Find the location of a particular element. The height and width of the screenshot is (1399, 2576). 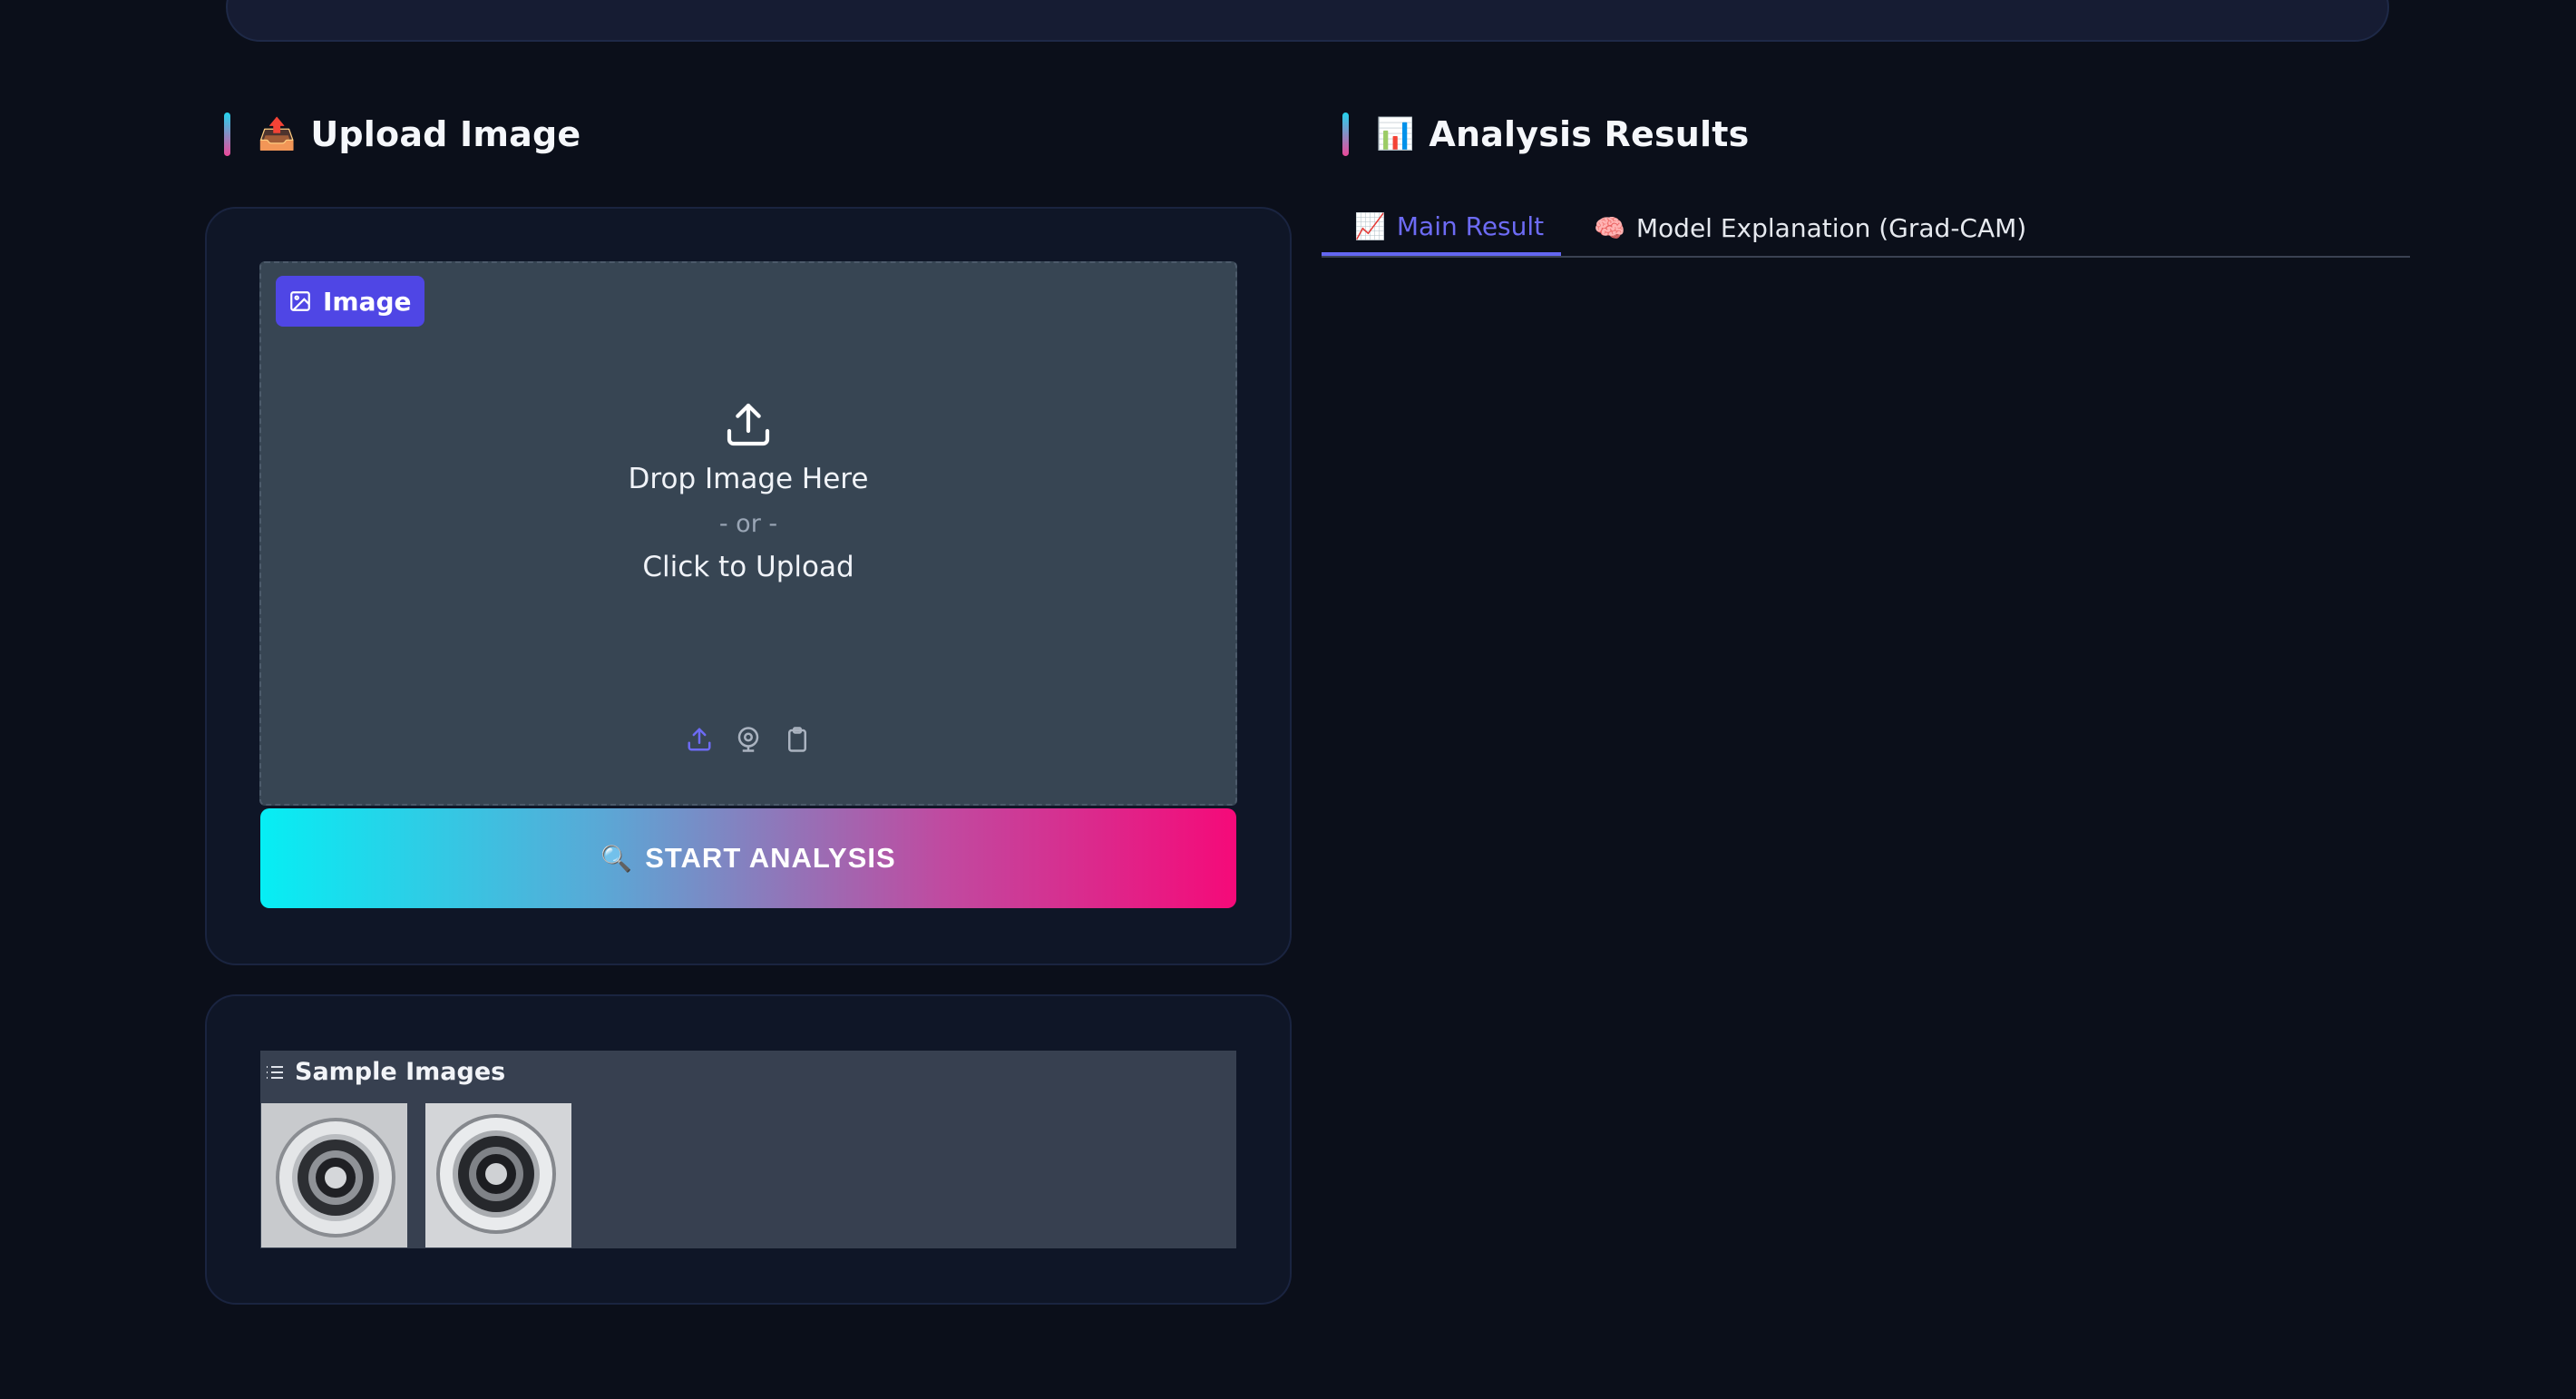

upload-section-header: 📤 Upload Image is located at coordinates (402, 134).